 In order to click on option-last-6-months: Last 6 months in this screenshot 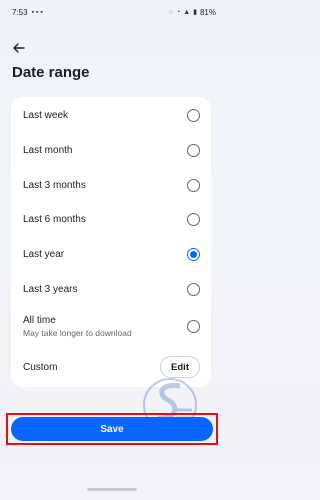, I will do `click(111, 219)`.